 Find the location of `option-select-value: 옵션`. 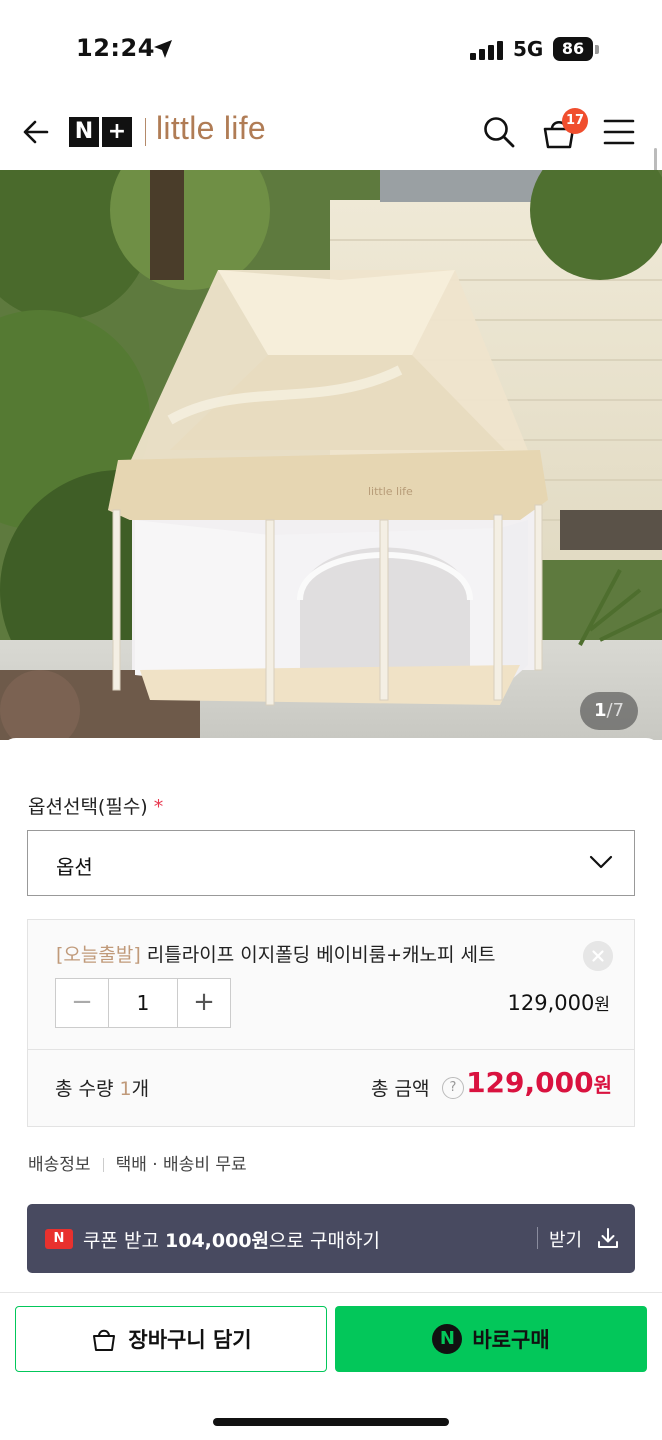

option-select-value: 옵션 is located at coordinates (74, 867).